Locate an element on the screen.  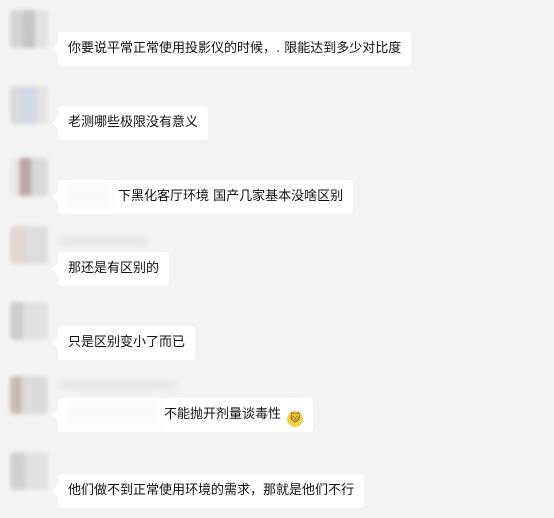
cat-face-icon: 🐱 is located at coordinates (295, 419).